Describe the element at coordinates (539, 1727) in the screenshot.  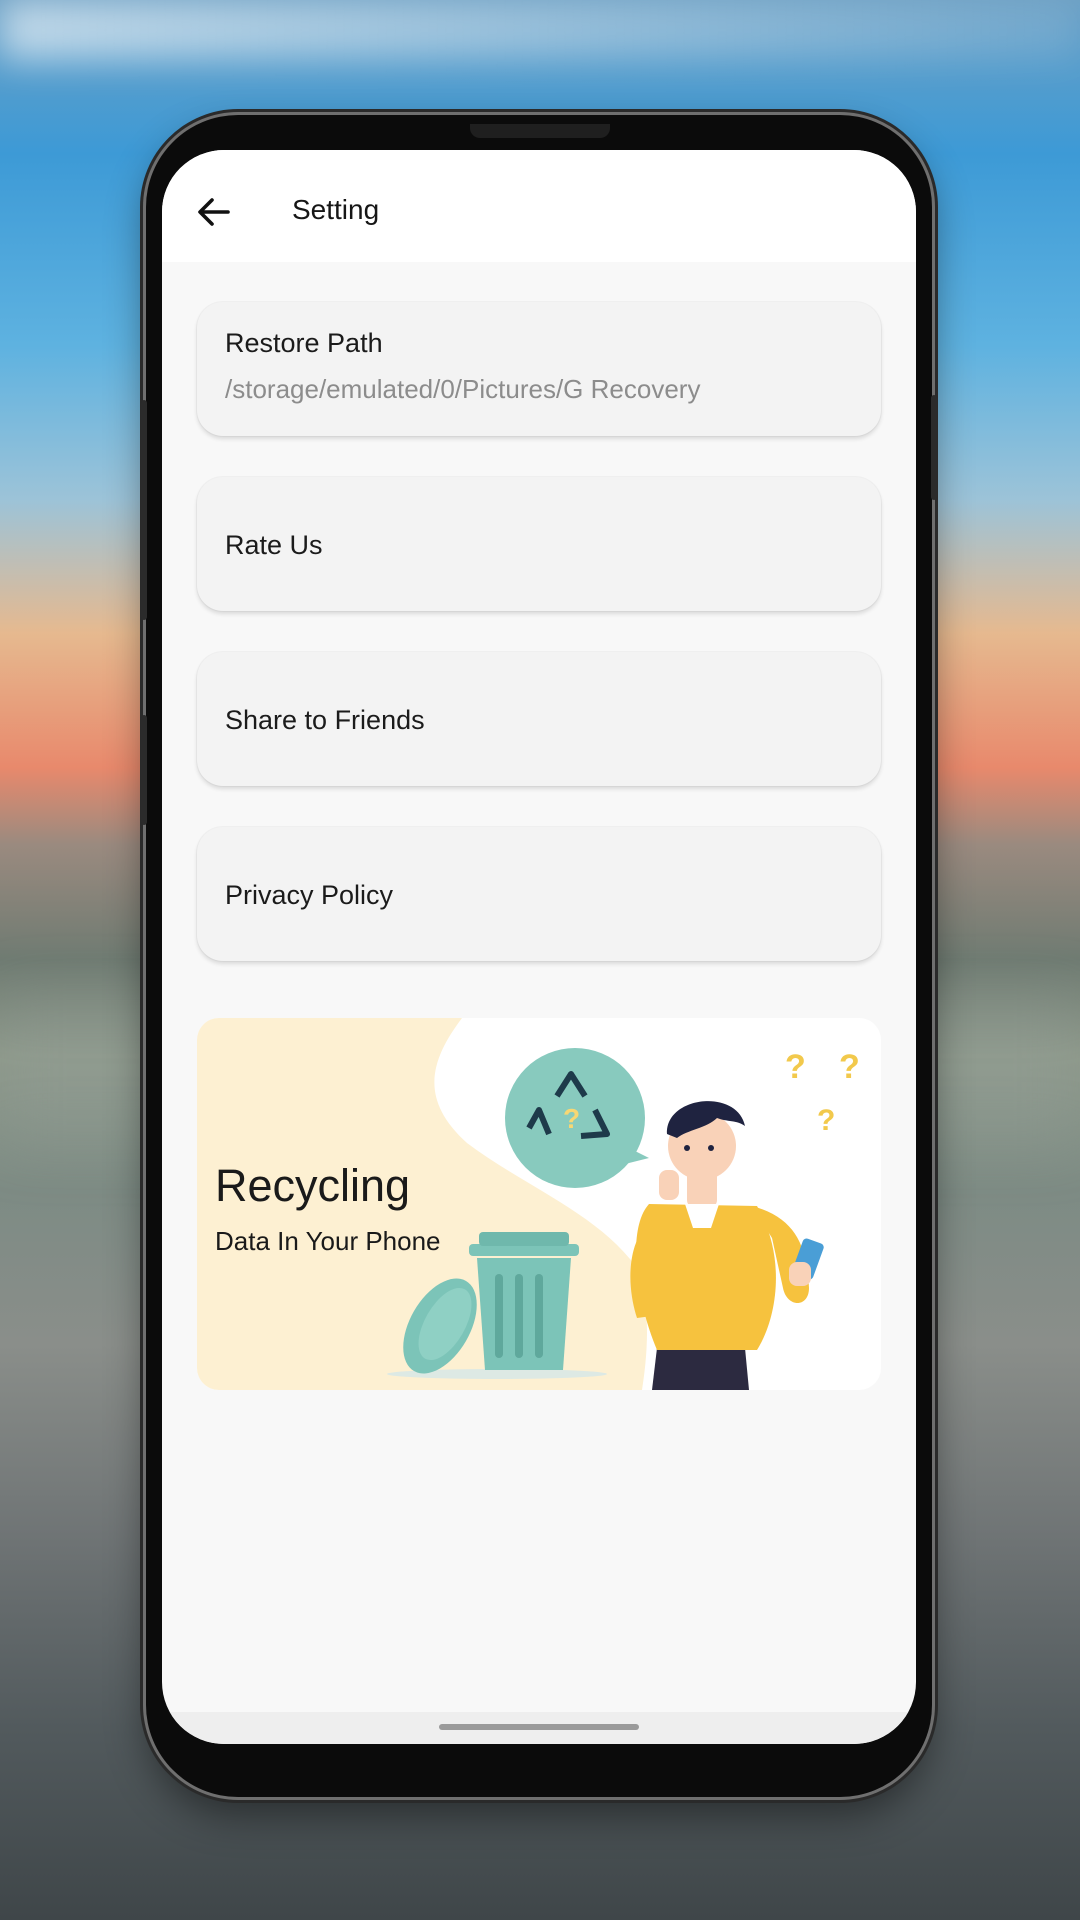
I see `home-indicator` at that location.